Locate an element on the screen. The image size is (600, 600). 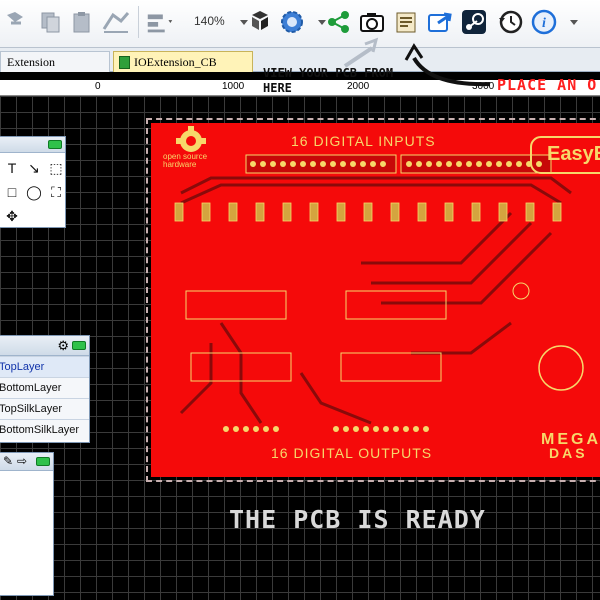
share-icon is located at coordinates (338, 22).